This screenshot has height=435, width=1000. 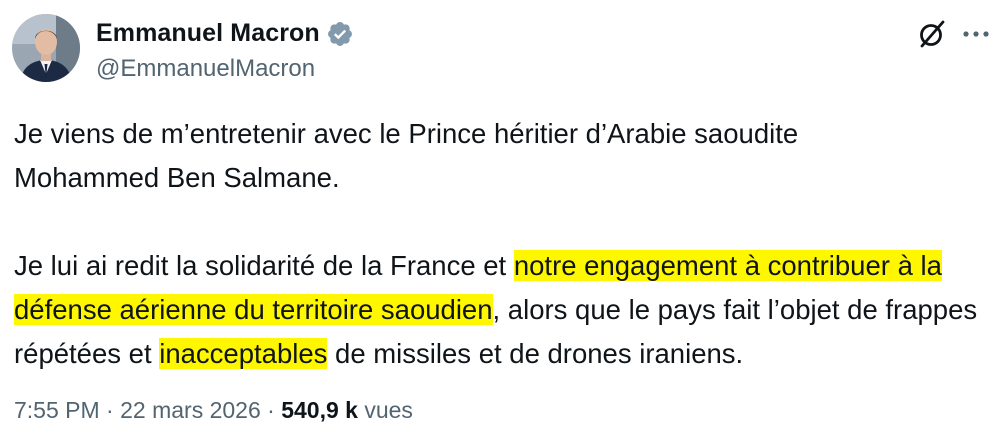 I want to click on author-handle: @EmmanuelMacron, so click(x=205, y=69).